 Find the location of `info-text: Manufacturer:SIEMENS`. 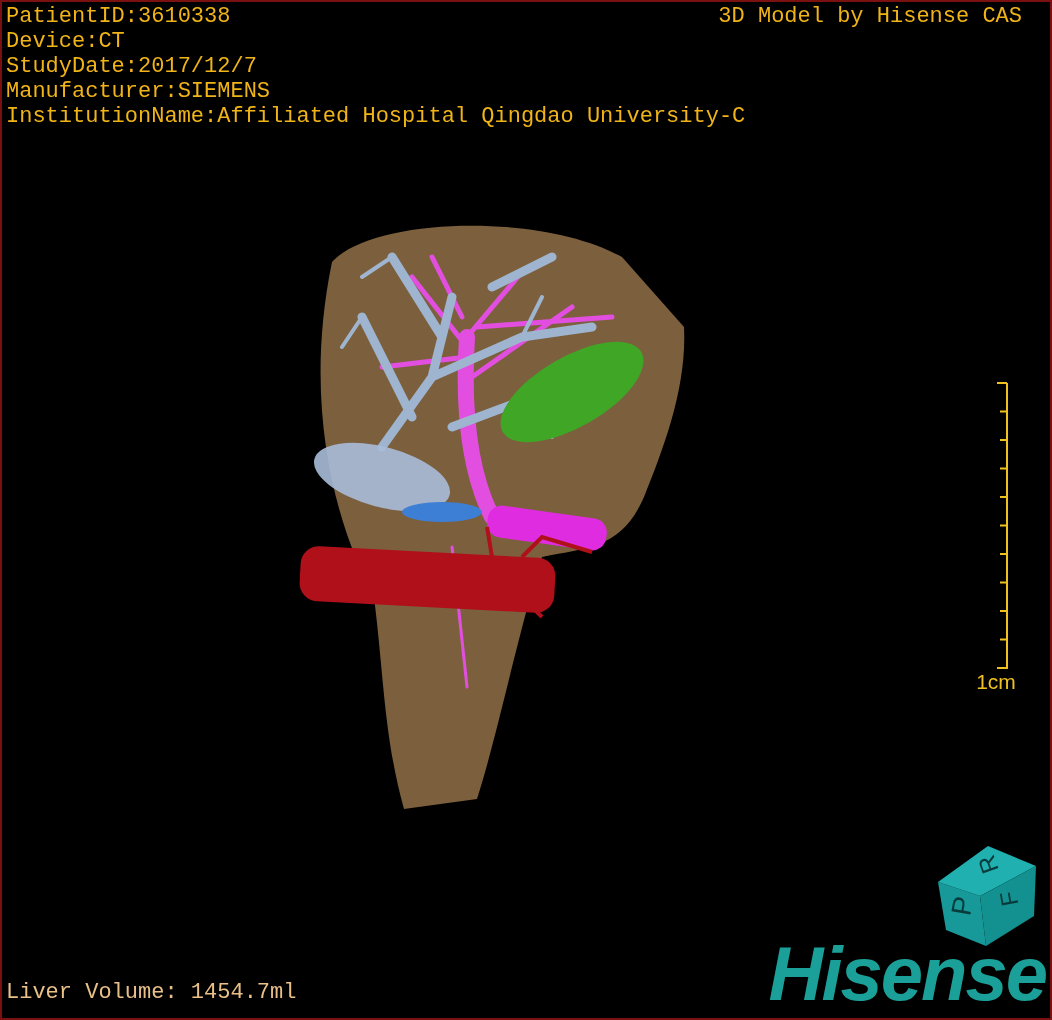

info-text: Manufacturer:SIEMENS is located at coordinates (138, 91).